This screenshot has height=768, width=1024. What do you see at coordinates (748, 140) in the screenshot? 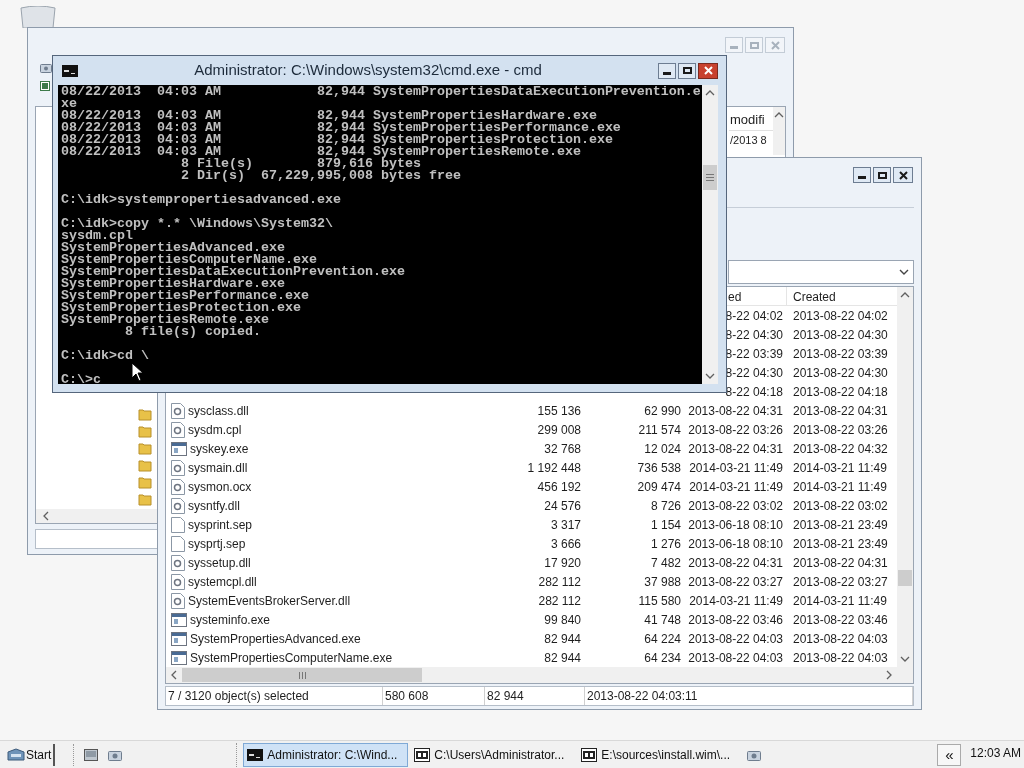
I see `table-cell-text: /2013 8` at bounding box center [748, 140].